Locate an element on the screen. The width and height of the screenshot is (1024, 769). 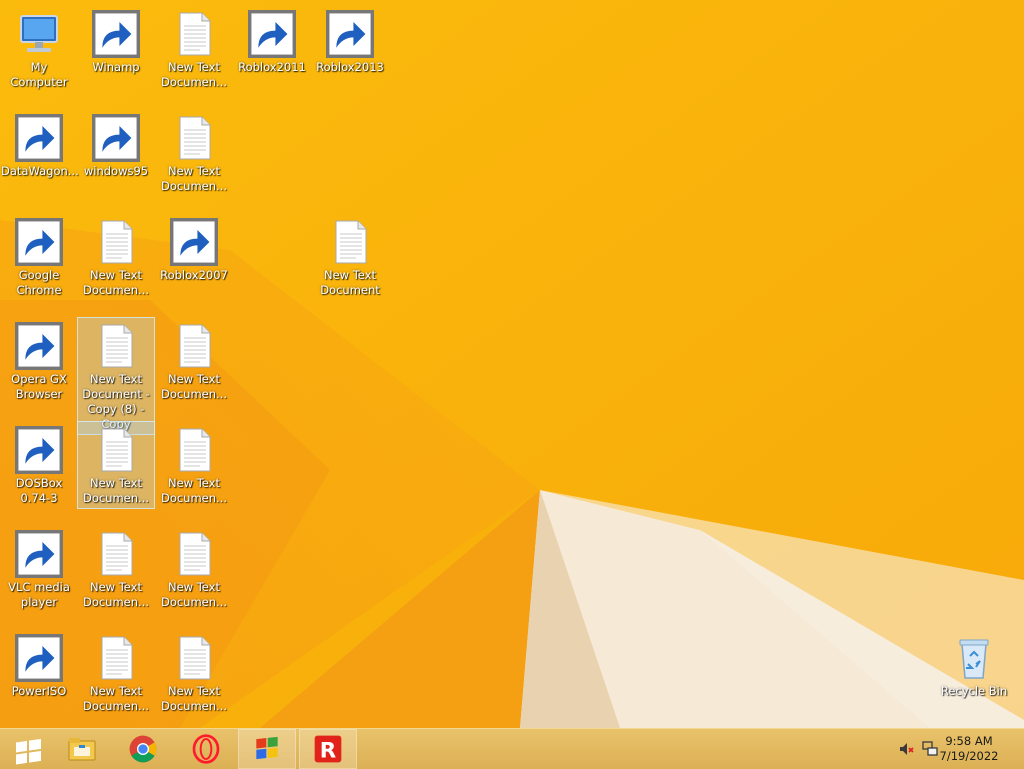
desktop-icon-poweriso: PowerISO is located at coordinates (39, 664).